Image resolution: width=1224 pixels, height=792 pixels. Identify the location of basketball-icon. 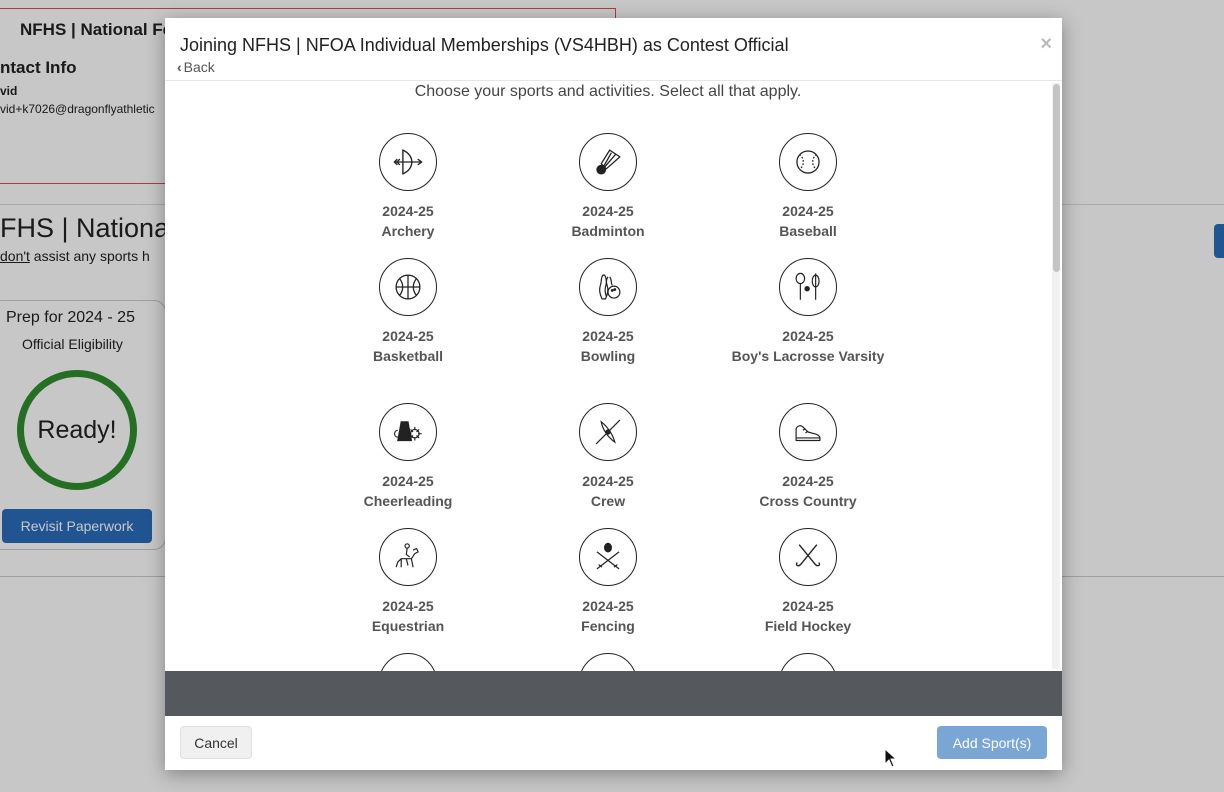
(408, 287).